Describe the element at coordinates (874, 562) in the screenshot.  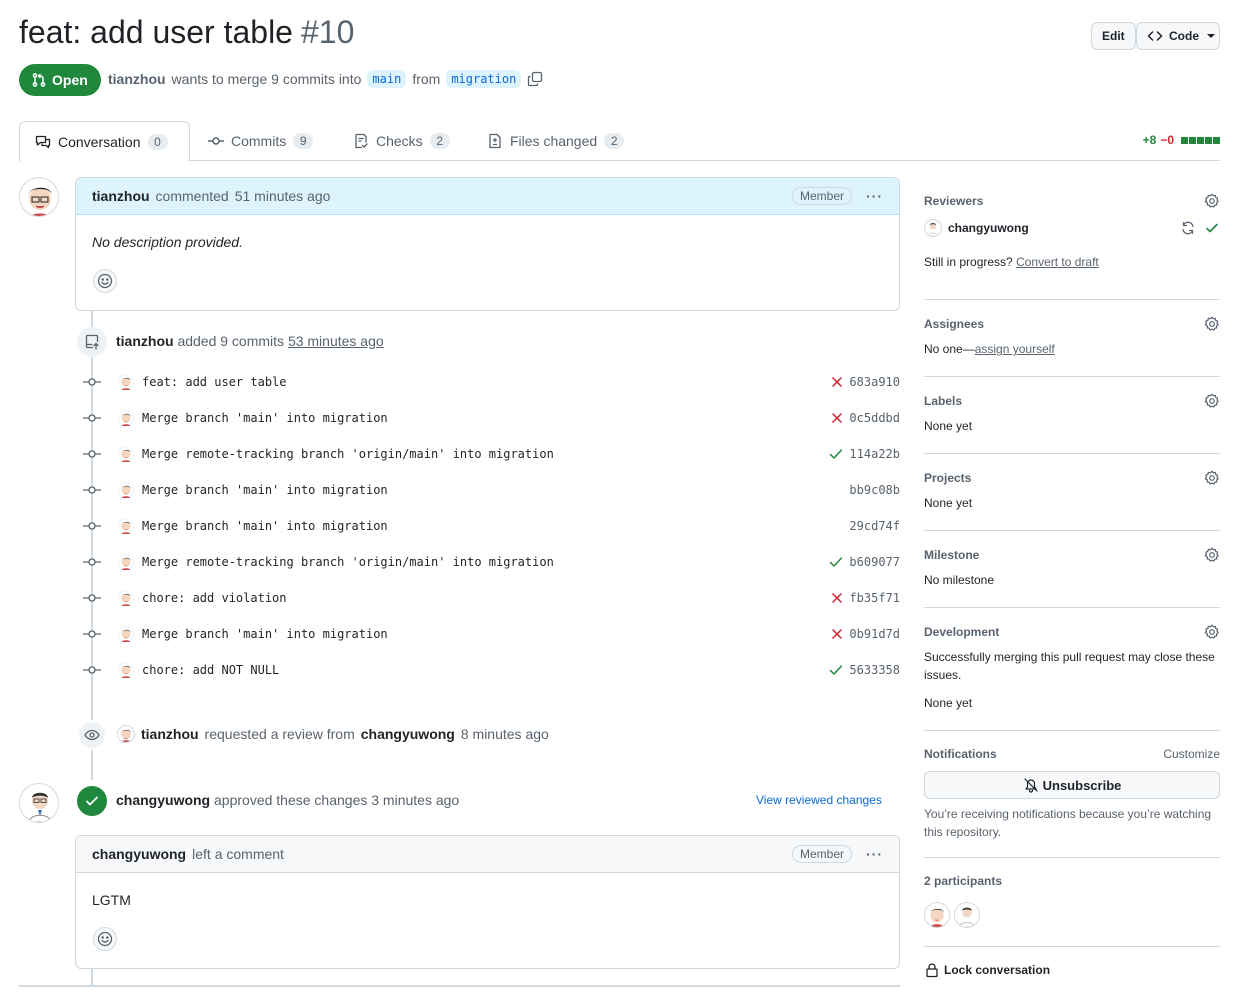
I see `commit-sha: b609077` at that location.